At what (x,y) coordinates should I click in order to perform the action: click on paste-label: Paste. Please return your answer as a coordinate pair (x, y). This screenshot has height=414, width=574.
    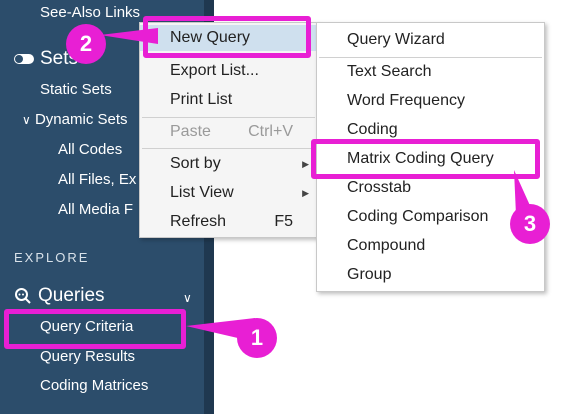
    Looking at the image, I should click on (190, 131).